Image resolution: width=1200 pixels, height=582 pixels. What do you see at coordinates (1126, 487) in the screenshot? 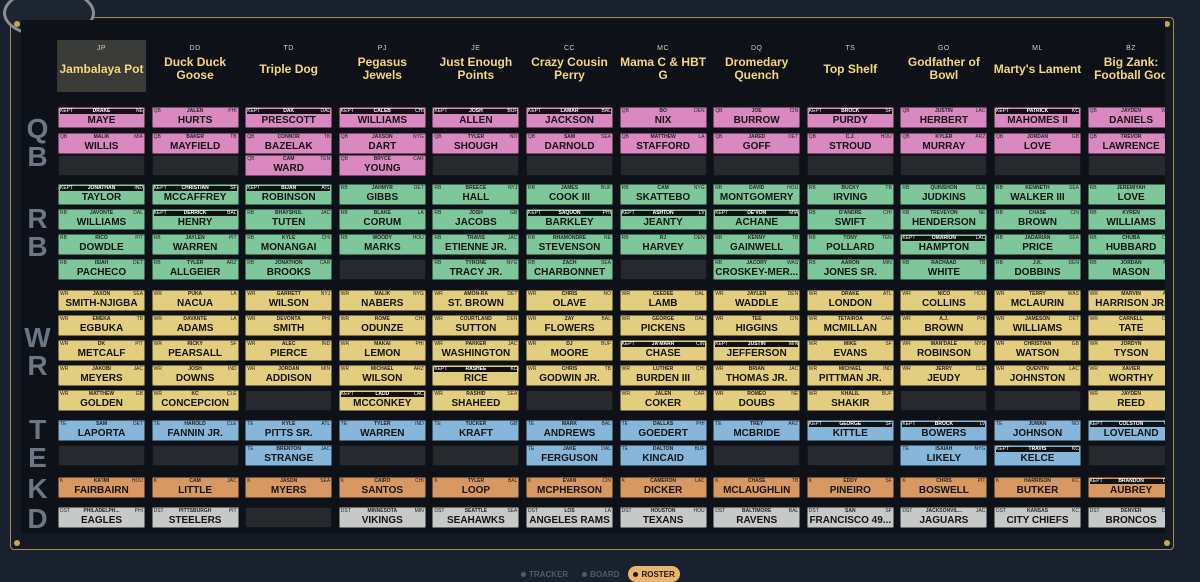
I see `player-card: KEPTBRANDONDALAUBREY` at bounding box center [1126, 487].